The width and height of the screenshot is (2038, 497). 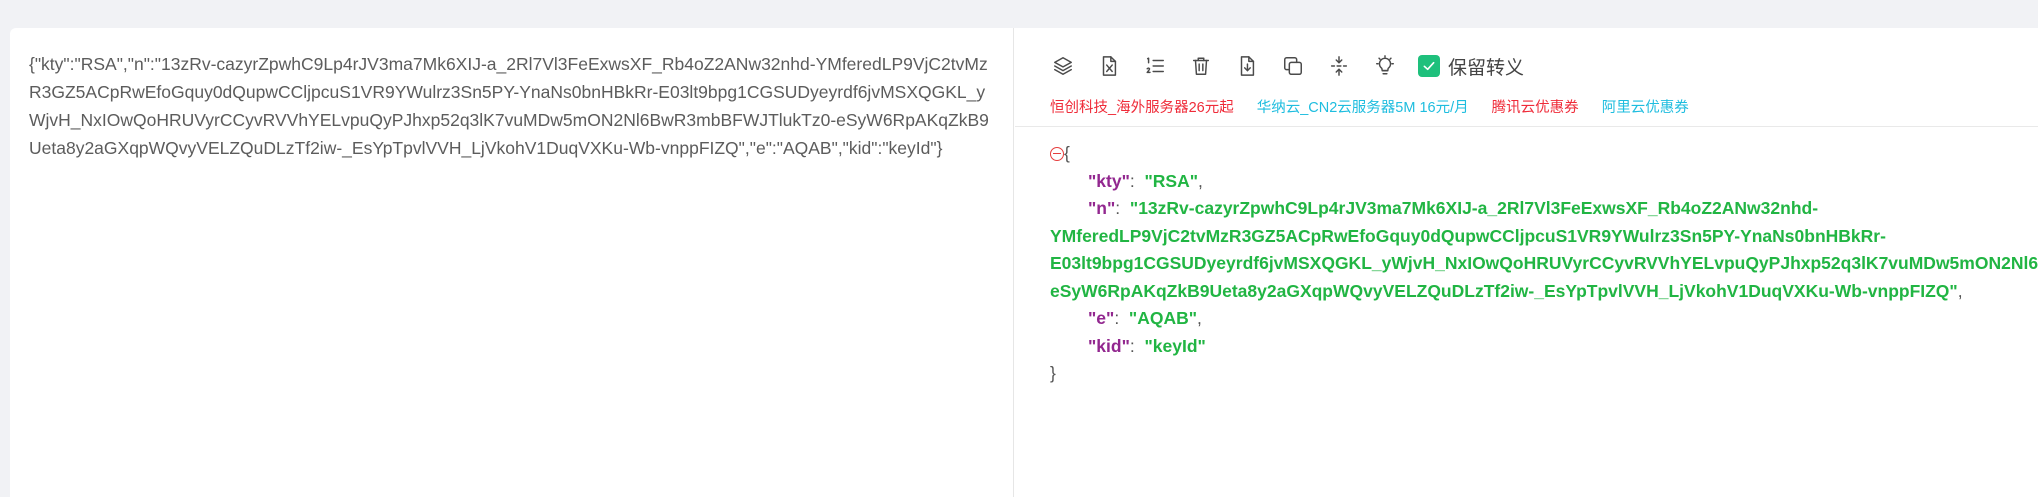 What do you see at coordinates (1019, 13) in the screenshot?
I see `top-strip` at bounding box center [1019, 13].